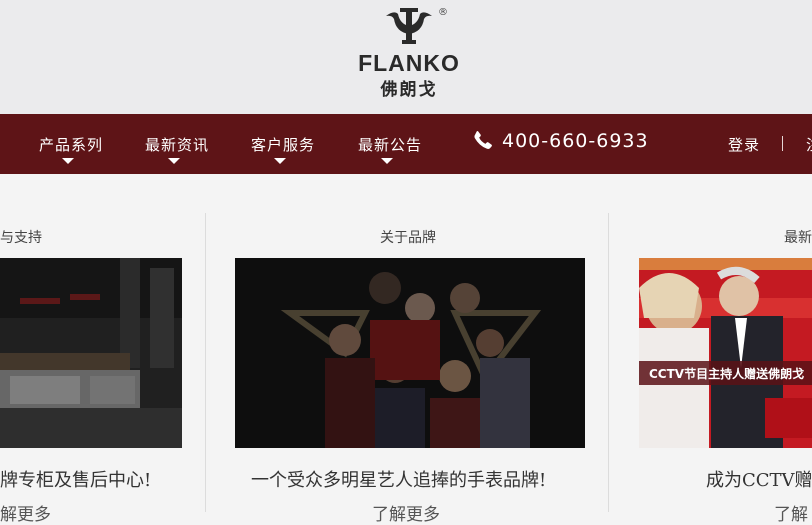 The height and width of the screenshot is (525, 812). I want to click on nav-item-service: 客户服务, so click(282, 144).